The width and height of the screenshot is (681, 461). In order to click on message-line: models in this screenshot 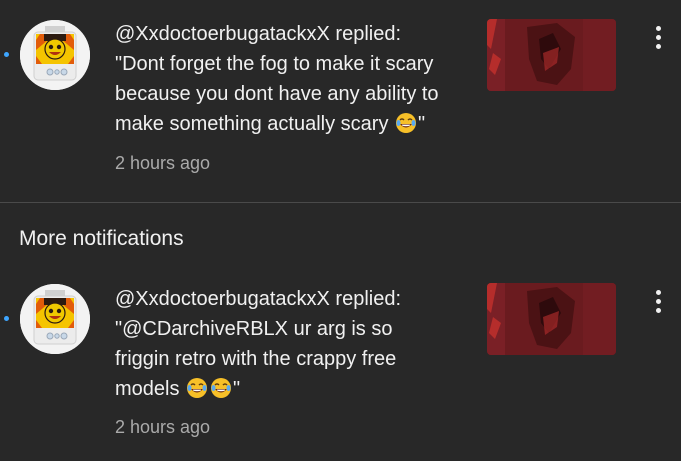, I will do `click(147, 389)`.